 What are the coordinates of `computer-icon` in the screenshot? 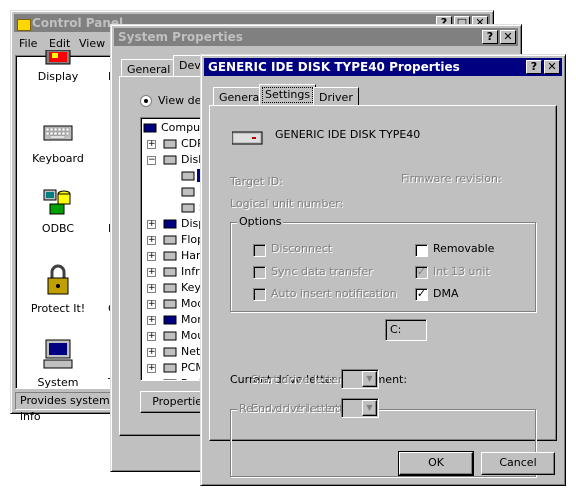 It's located at (150, 128).